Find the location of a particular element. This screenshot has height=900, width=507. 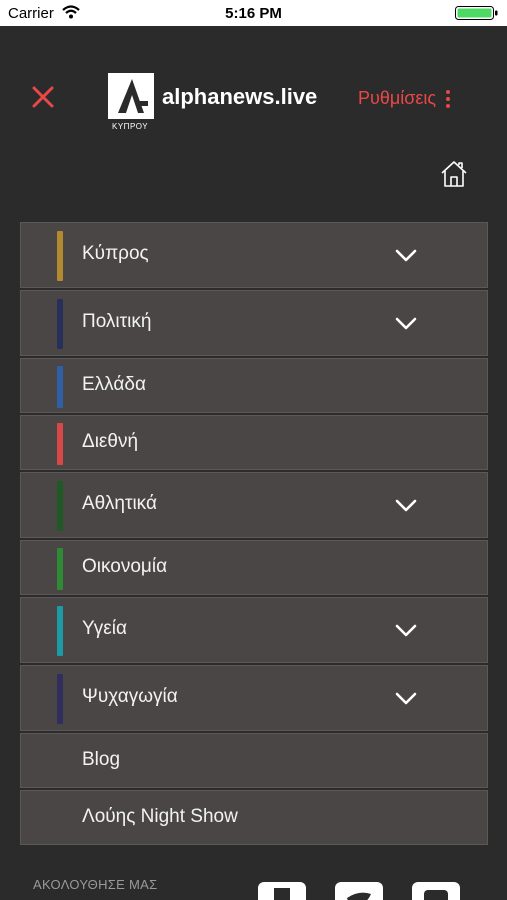

settings-label: Ρυθμίσεις is located at coordinates (397, 98).